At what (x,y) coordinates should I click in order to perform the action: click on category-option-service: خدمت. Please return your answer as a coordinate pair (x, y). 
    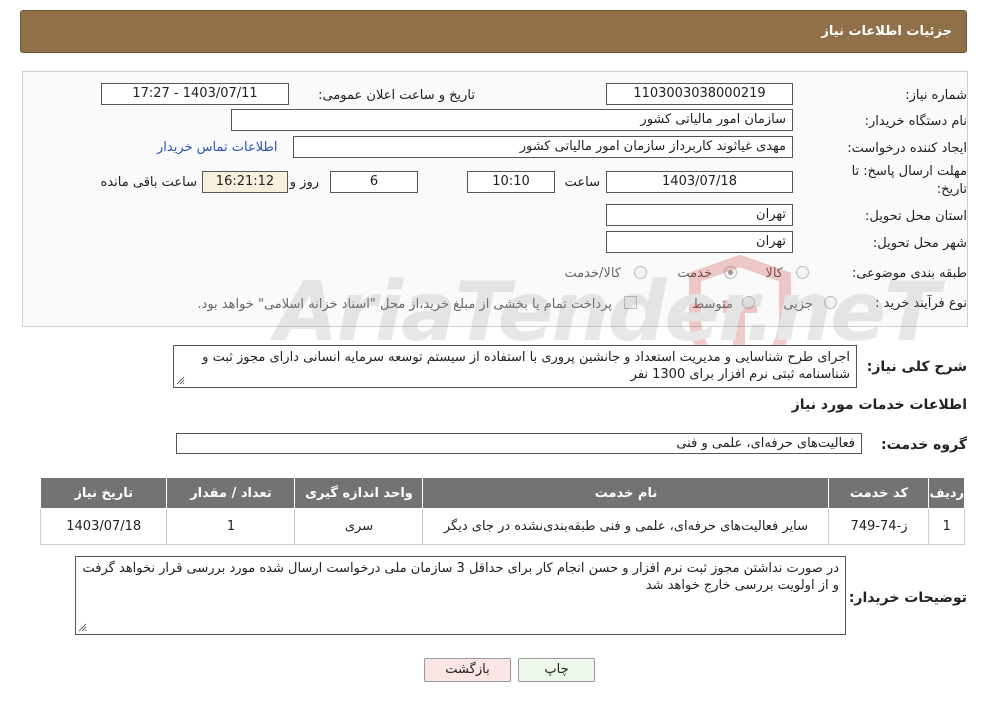
    Looking at the image, I should click on (694, 273).